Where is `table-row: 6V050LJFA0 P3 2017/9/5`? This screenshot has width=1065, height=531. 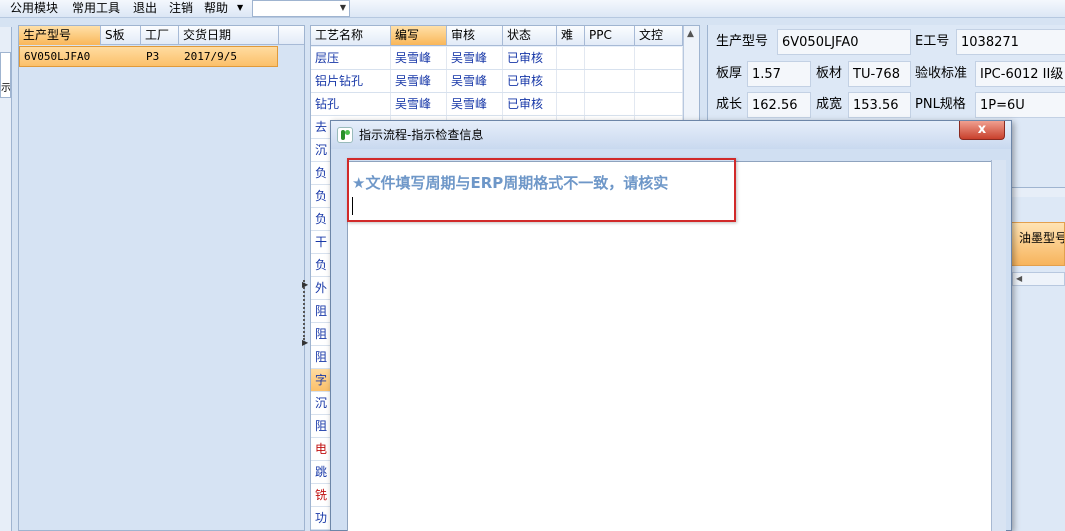 table-row: 6V050LJFA0 P3 2017/9/5 is located at coordinates (148, 56).